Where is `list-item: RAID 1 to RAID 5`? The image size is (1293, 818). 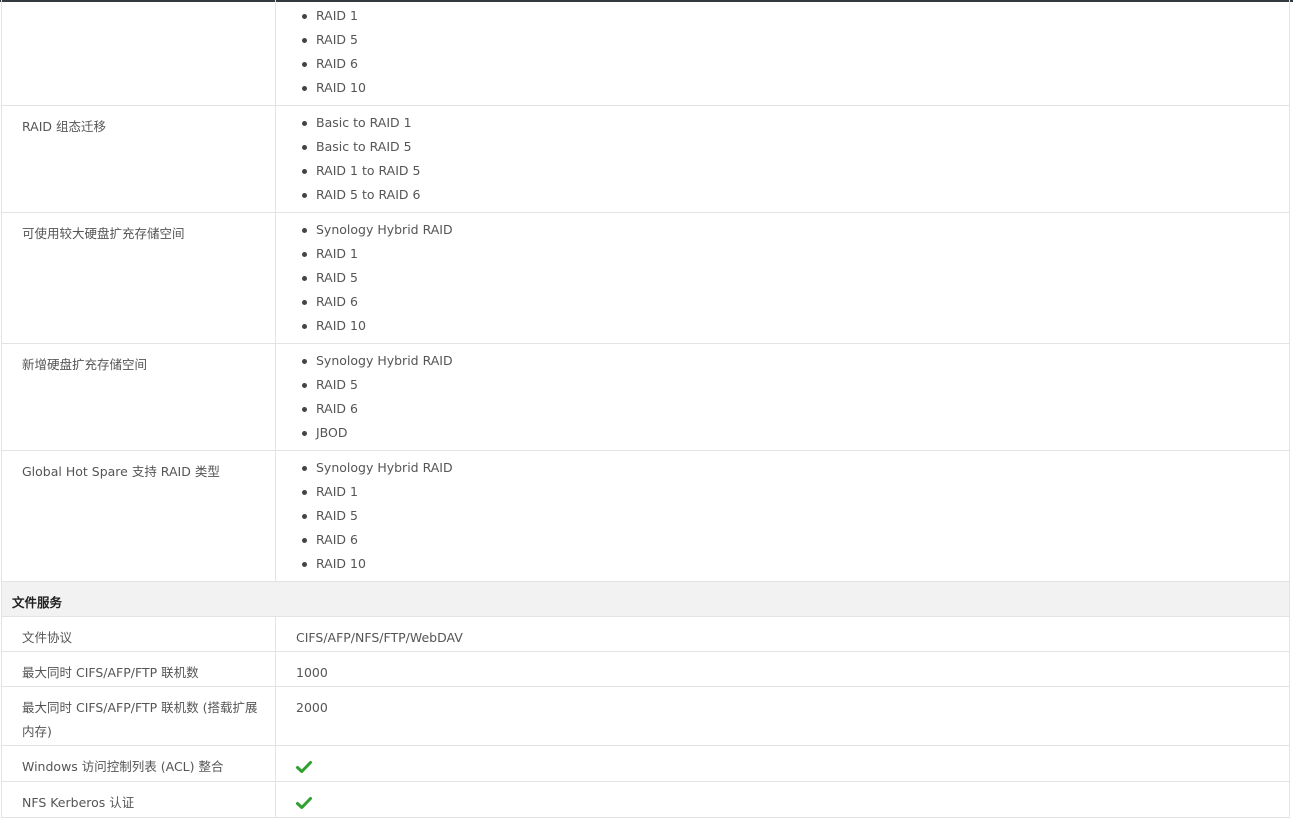
list-item: RAID 1 to RAID 5 is located at coordinates (795, 171).